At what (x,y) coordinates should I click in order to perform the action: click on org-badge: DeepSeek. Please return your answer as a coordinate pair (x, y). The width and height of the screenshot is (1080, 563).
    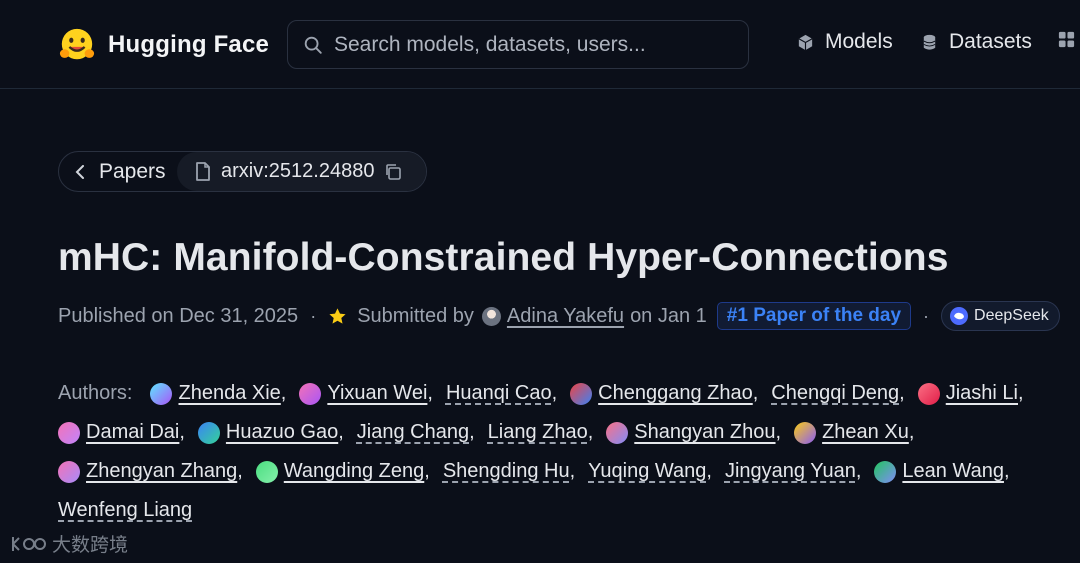
    Looking at the image, I should click on (1000, 316).